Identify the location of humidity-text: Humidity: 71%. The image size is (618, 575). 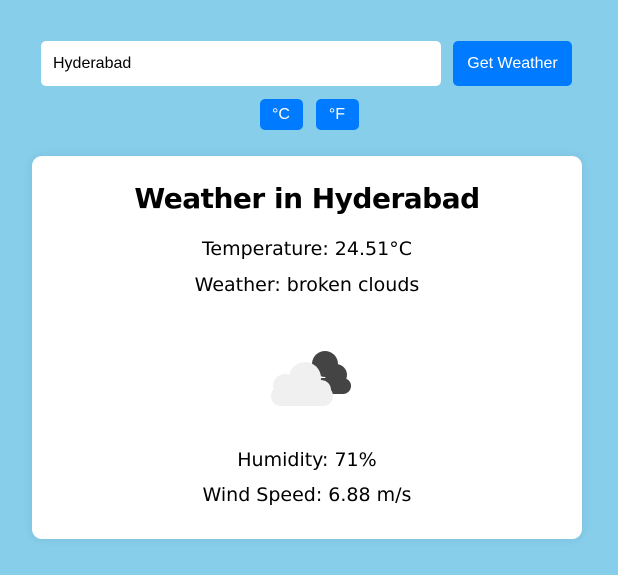
(307, 460).